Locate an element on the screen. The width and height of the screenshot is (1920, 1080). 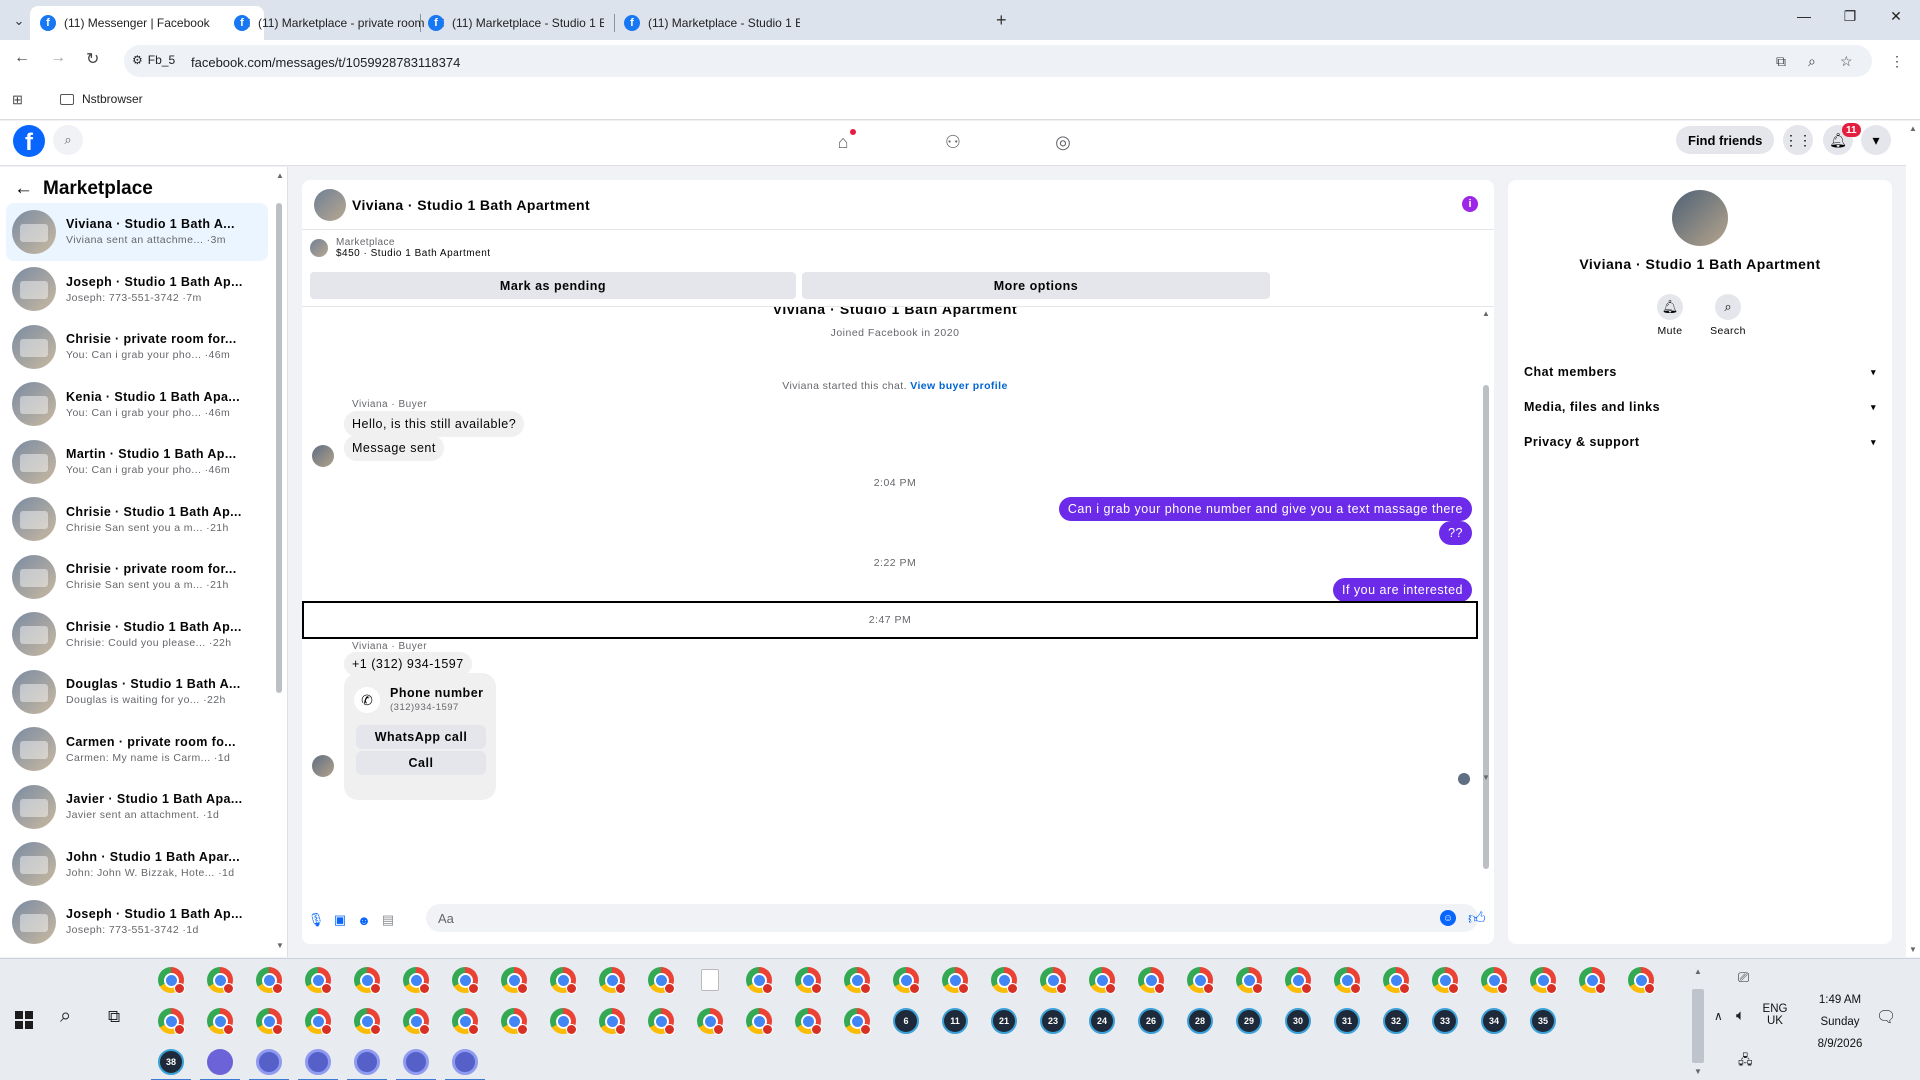
restore-button: ❐ is located at coordinates (1850, 16).